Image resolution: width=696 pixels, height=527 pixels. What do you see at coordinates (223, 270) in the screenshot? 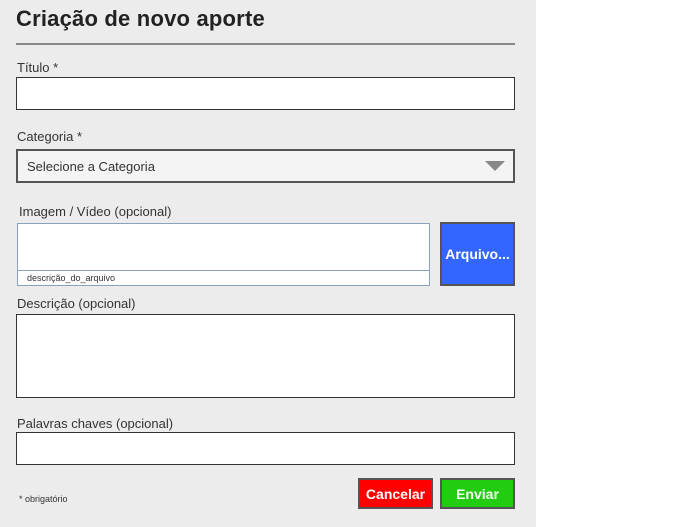
I see `file-divider` at bounding box center [223, 270].